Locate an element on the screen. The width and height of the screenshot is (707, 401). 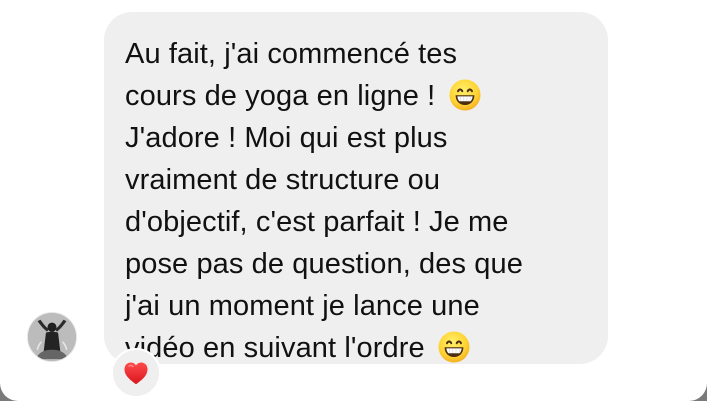
message-line-4-text: vraiment de structure ou is located at coordinates (283, 180).